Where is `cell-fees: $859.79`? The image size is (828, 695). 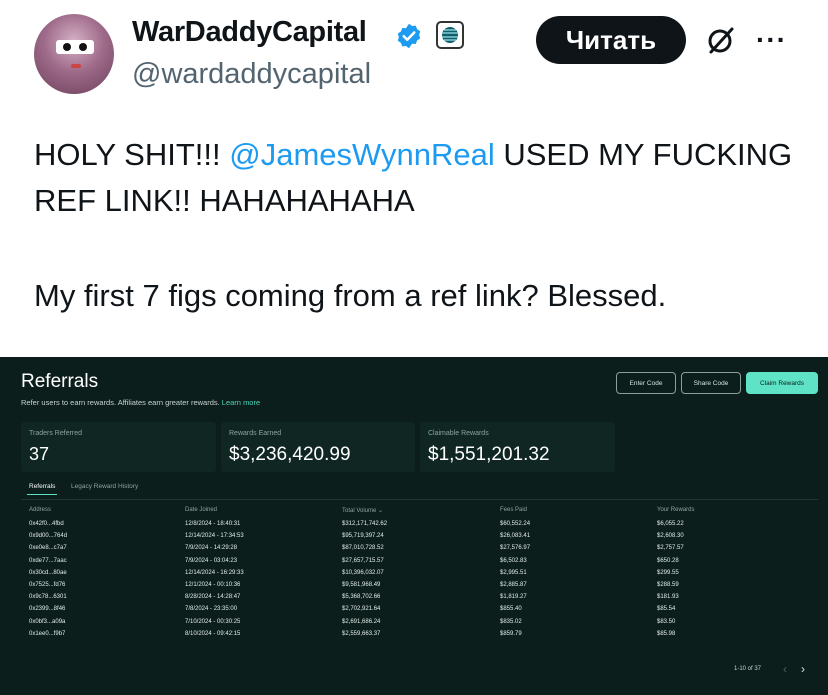 cell-fees: $859.79 is located at coordinates (511, 633).